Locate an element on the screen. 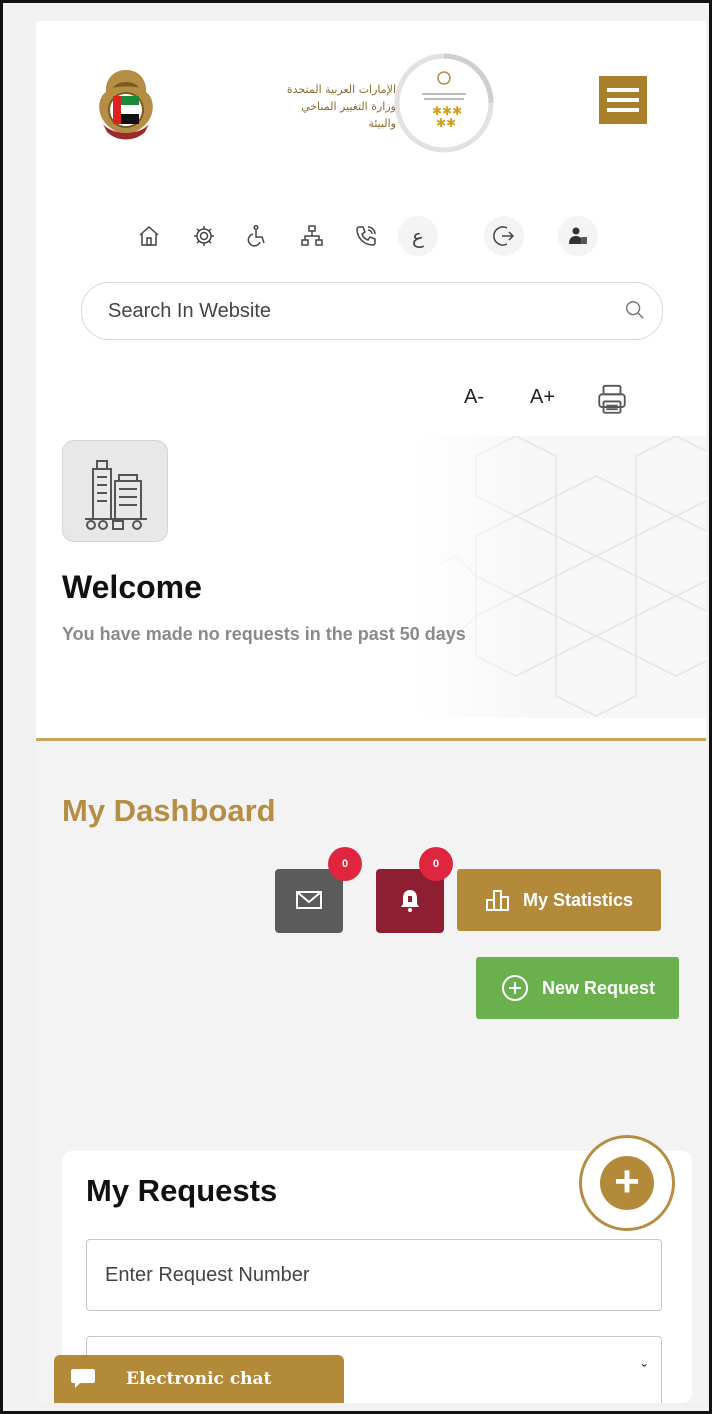 This screenshot has height=1414, width=712. my-statistics-label: My Statistics is located at coordinates (578, 899).